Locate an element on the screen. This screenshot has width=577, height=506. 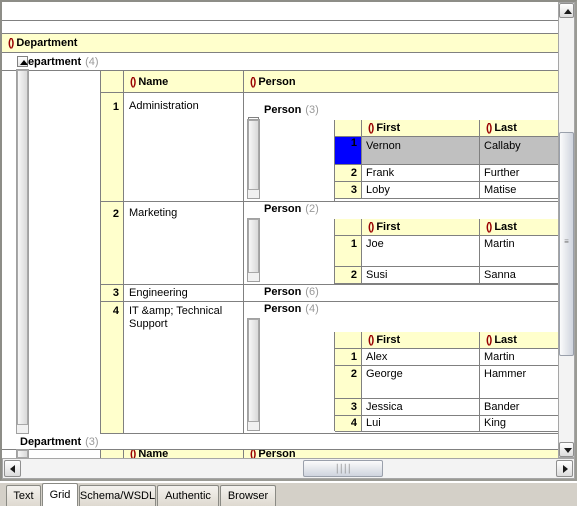
column-header-name: () Name is located at coordinates (184, 82).